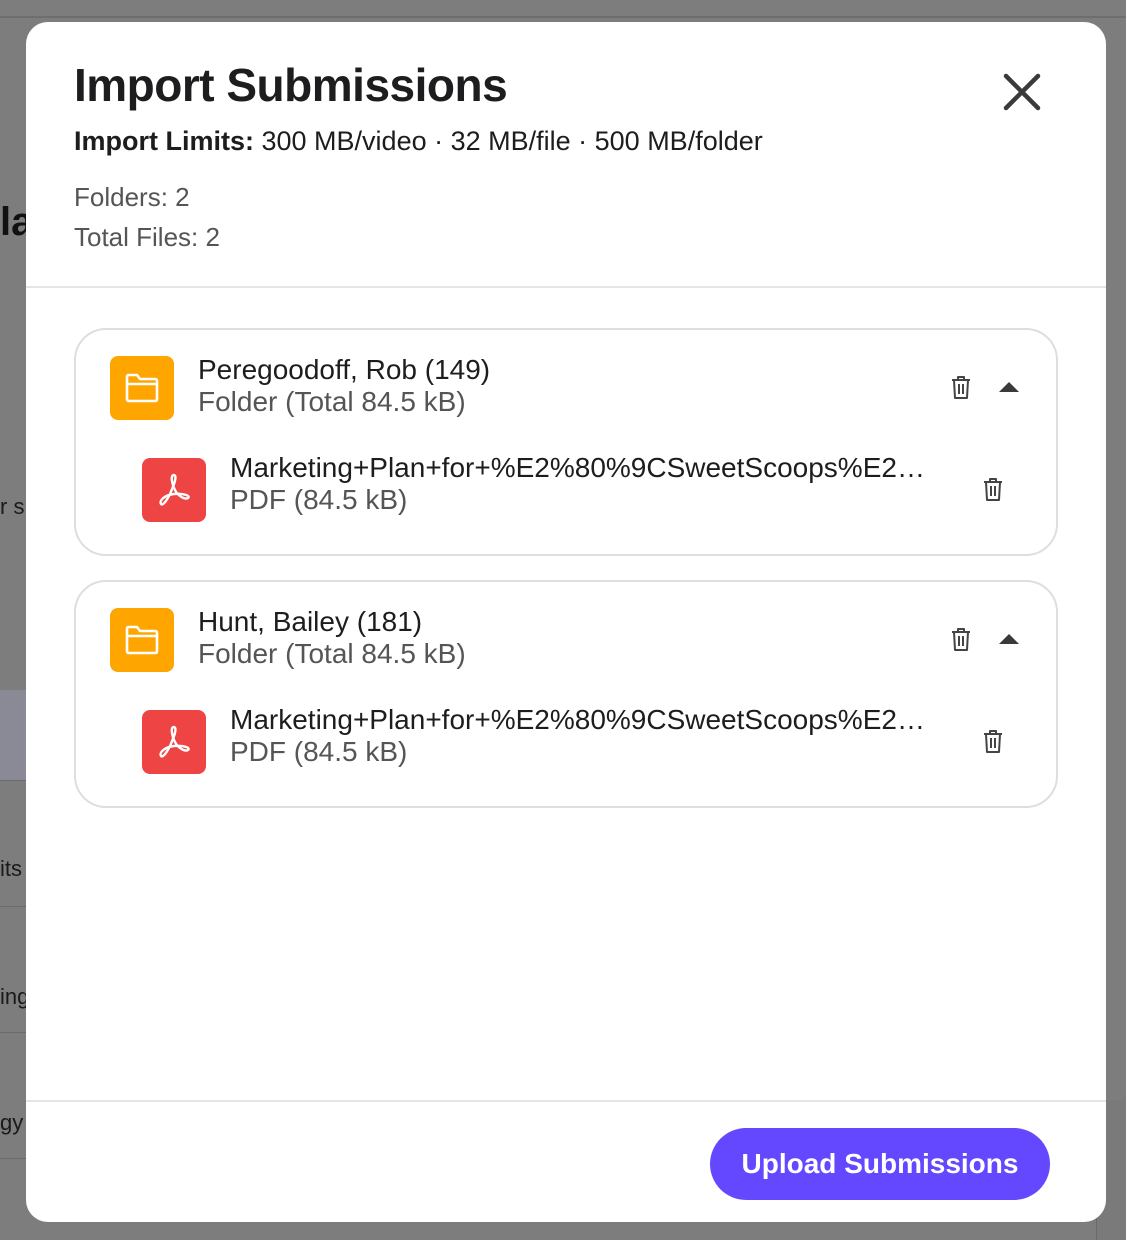  Describe the element at coordinates (11, 868) in the screenshot. I see `background-text-fragment: its` at that location.